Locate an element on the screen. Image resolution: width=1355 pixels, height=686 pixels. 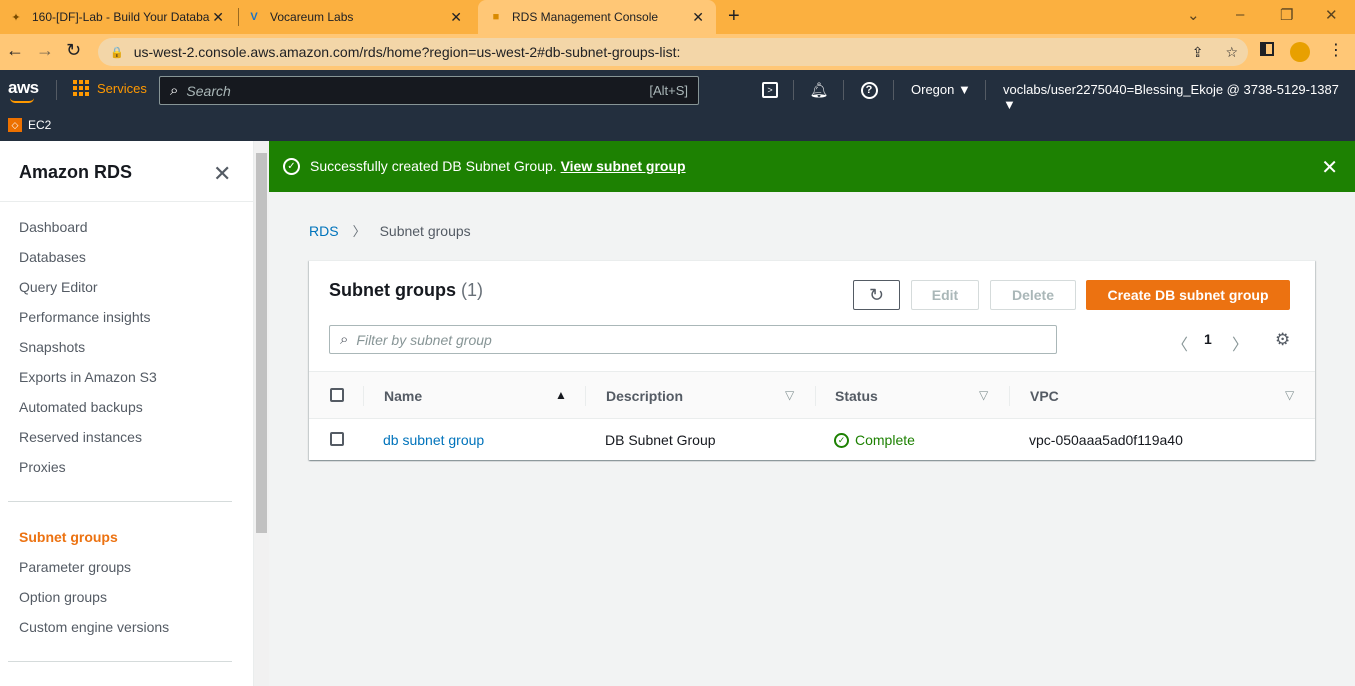
sidebar-item-custom-engine-versions: Custom engine versions is located at coordinates (94, 627).